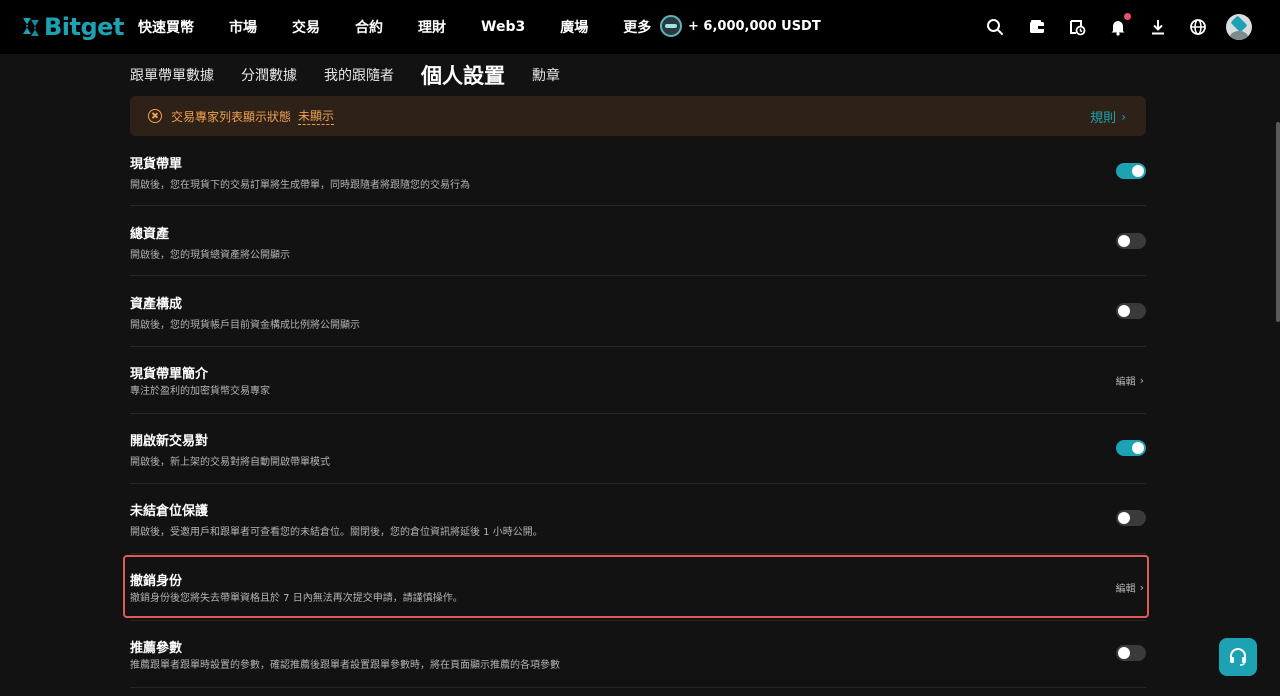 The width and height of the screenshot is (1280, 696). I want to click on headset-icon, so click(1238, 657).